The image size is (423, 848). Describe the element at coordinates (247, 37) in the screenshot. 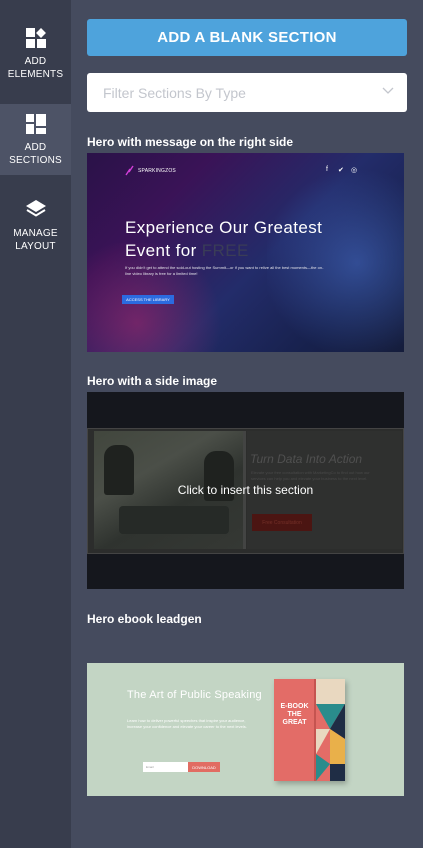

I see `add-blank-section-button: ADD A BLANK SECTION` at that location.